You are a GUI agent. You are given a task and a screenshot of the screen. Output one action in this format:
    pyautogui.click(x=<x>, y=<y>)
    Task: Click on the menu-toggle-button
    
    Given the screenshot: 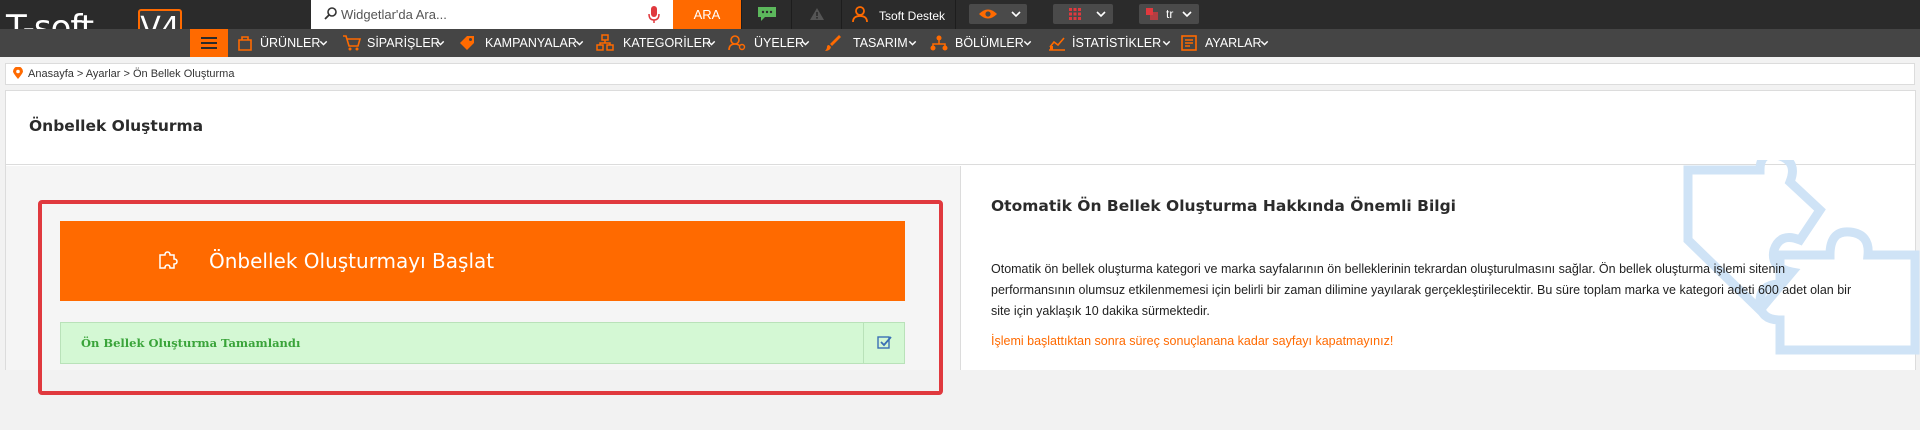 What is the action you would take?
    pyautogui.click(x=209, y=43)
    